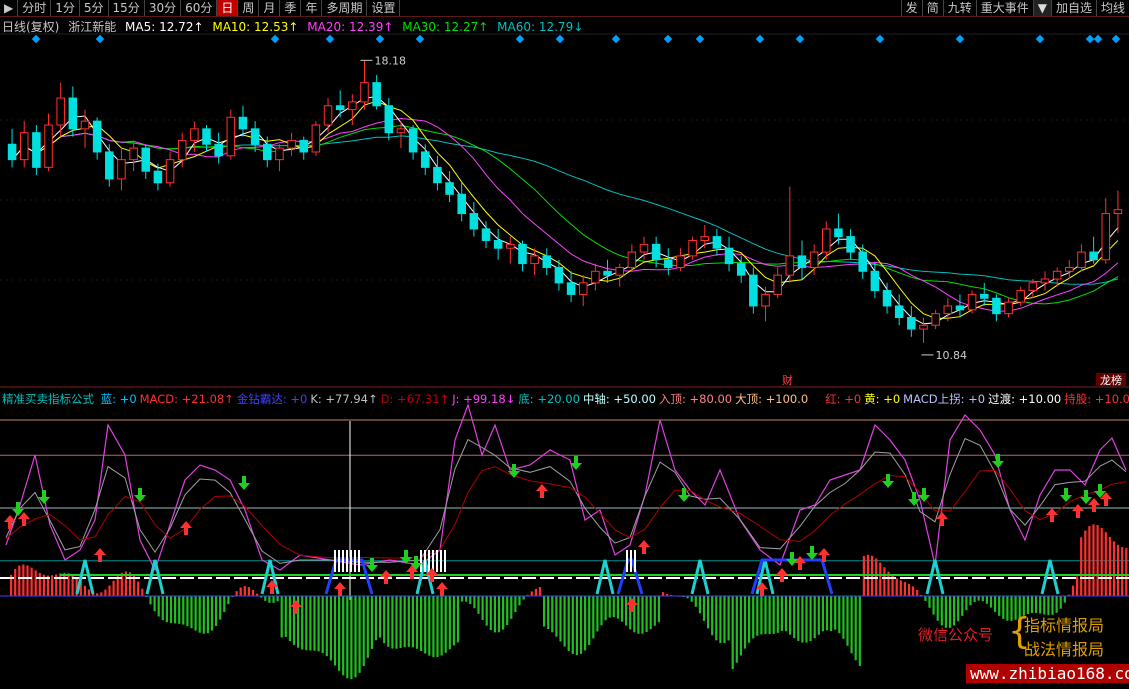 Image resolution: width=1129 pixels, height=689 pixels. What do you see at coordinates (344, 399) in the screenshot?
I see `indicator-item-3: K: +77.94↑` at bounding box center [344, 399].